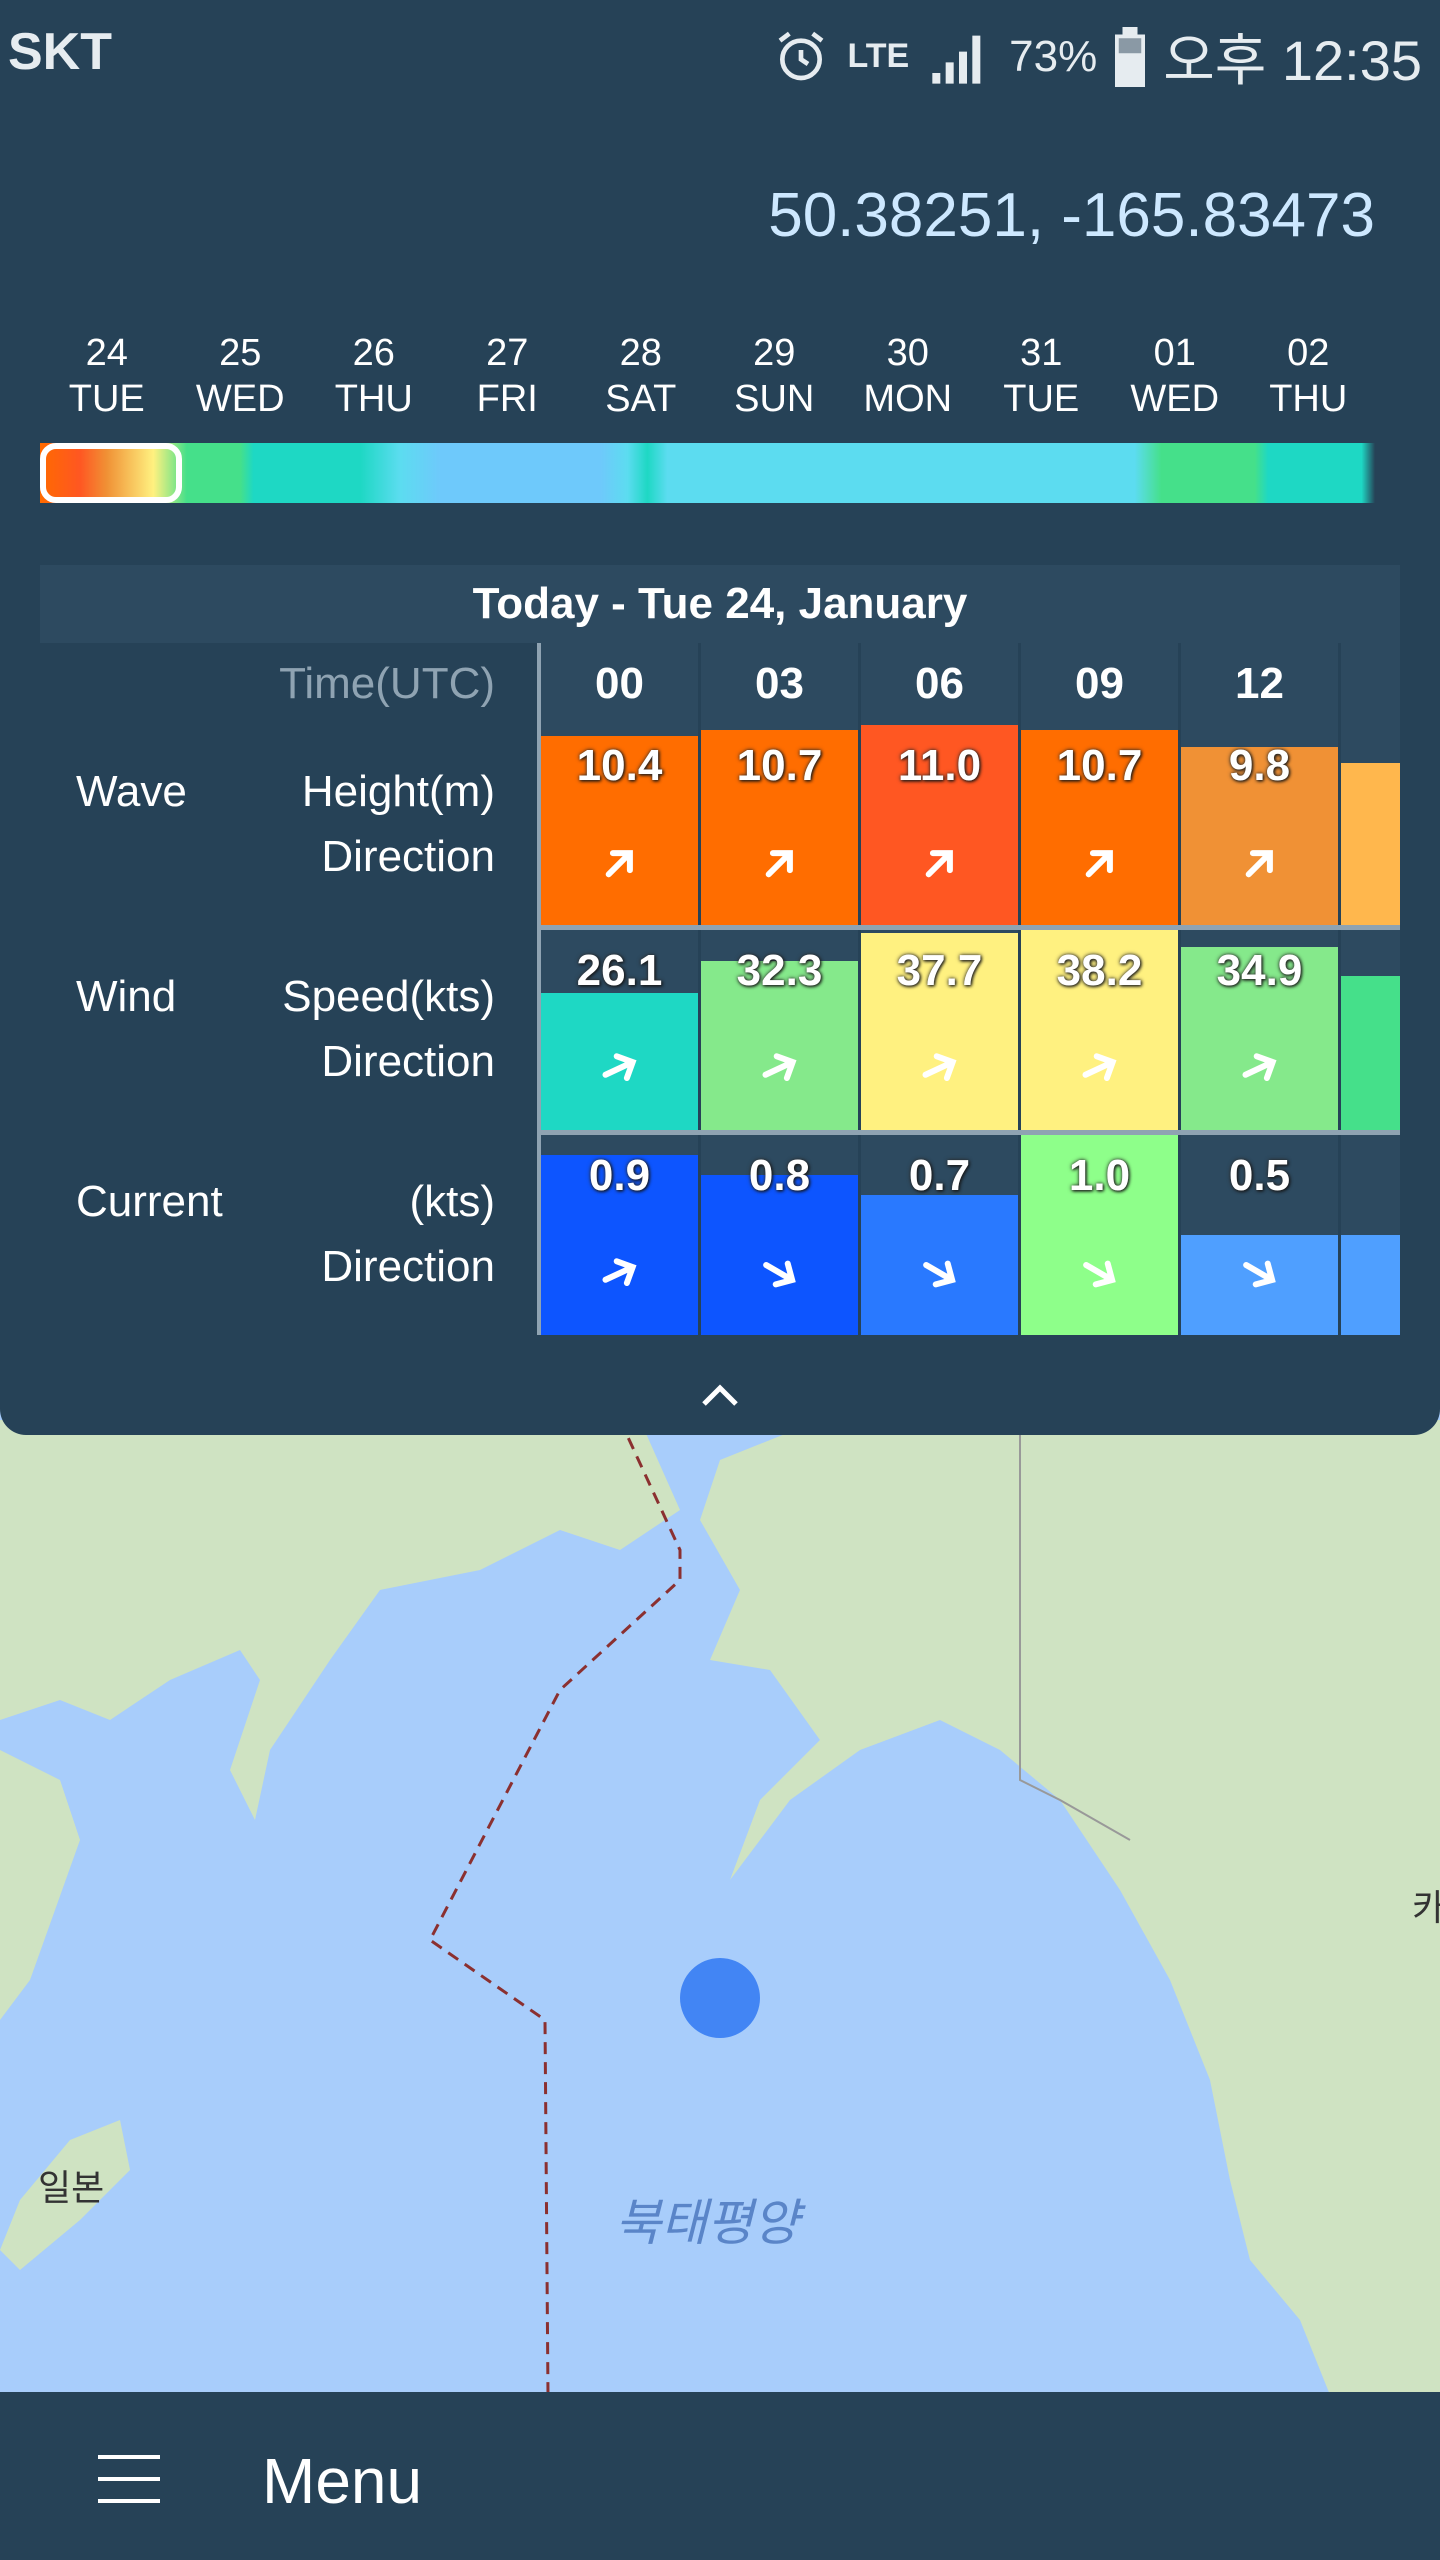 Image resolution: width=1440 pixels, height=2560 pixels. I want to click on cell-value: 0.5, so click(1259, 1175).